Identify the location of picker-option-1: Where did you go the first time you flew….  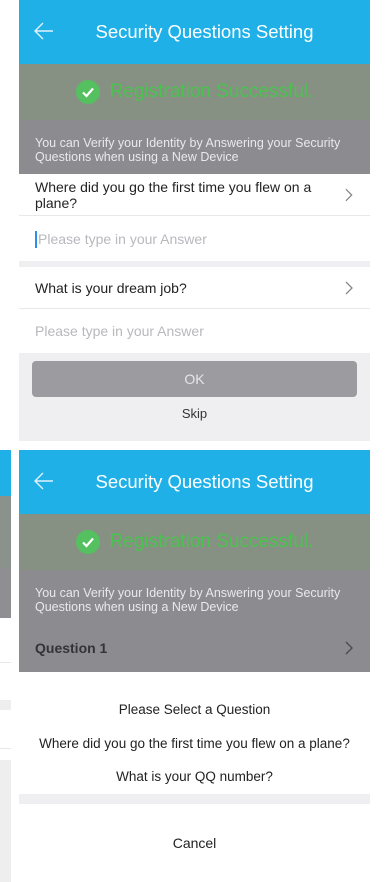
(194, 743).